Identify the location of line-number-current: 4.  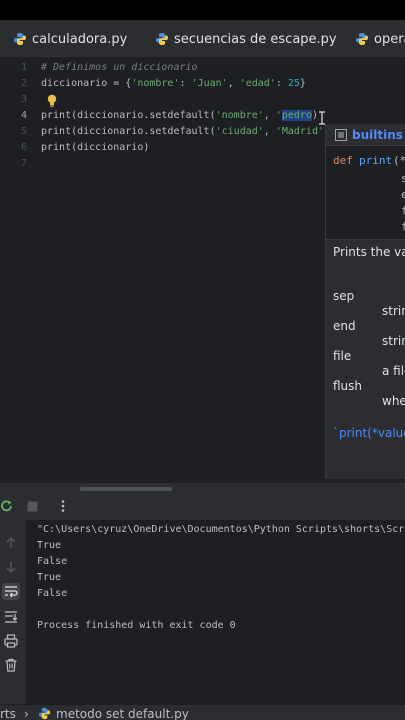
(23, 115).